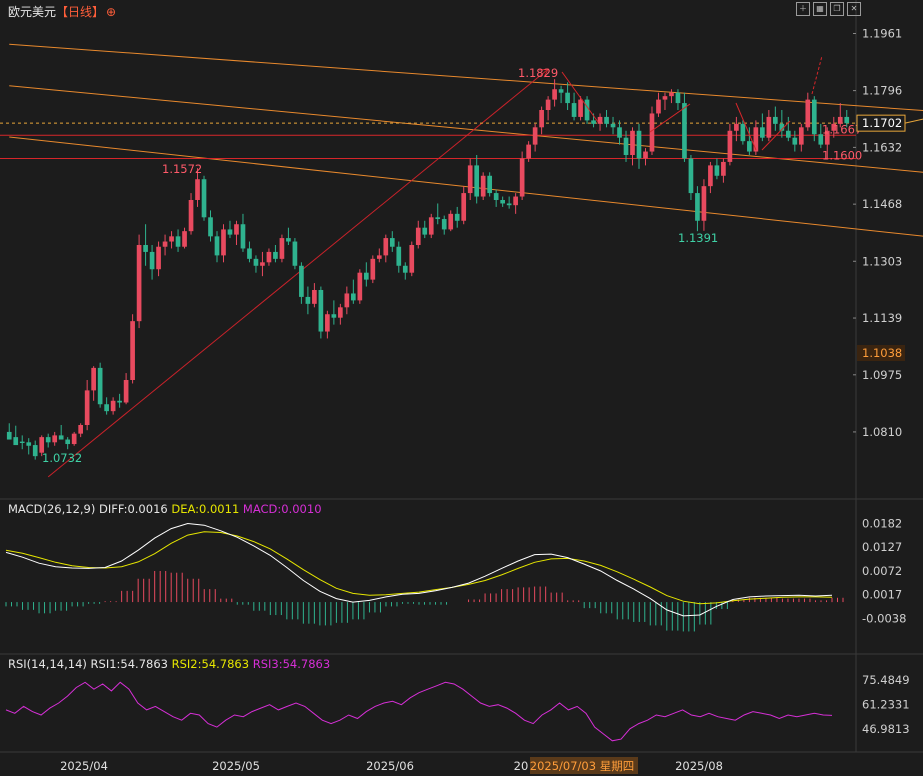 The image size is (923, 776). Describe the element at coordinates (886, 680) in the screenshot. I see `rsi-axis-tick: 75.4849` at that location.